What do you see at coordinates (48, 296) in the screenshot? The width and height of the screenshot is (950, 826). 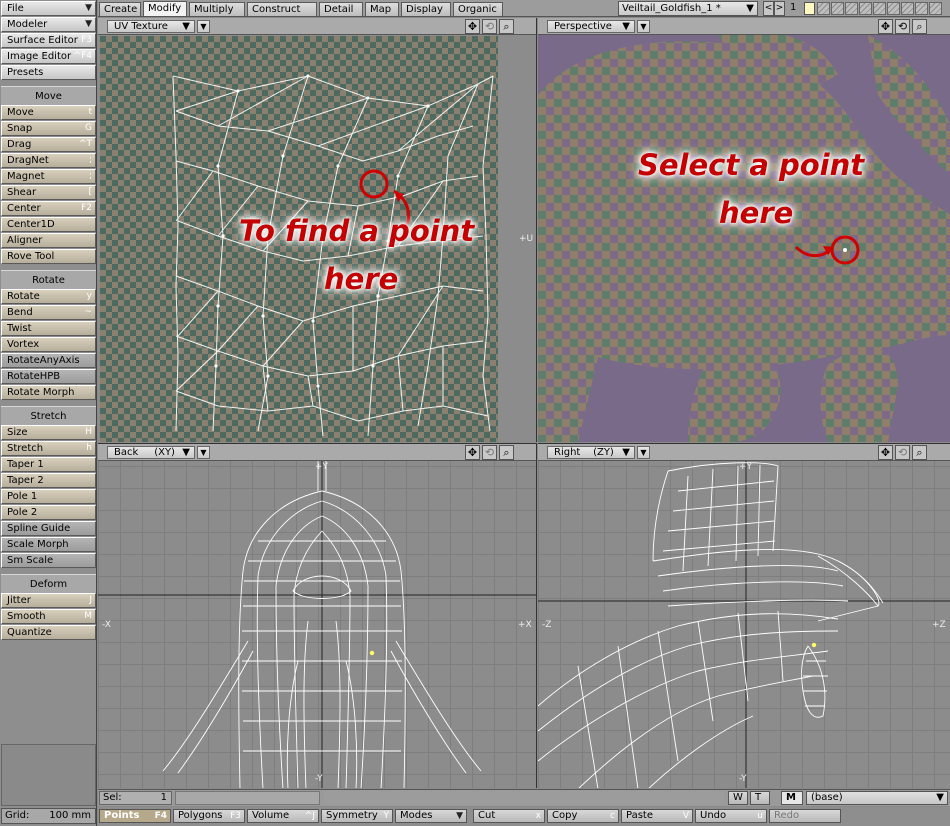 I see `tool-rotate-button: Rotate y` at bounding box center [48, 296].